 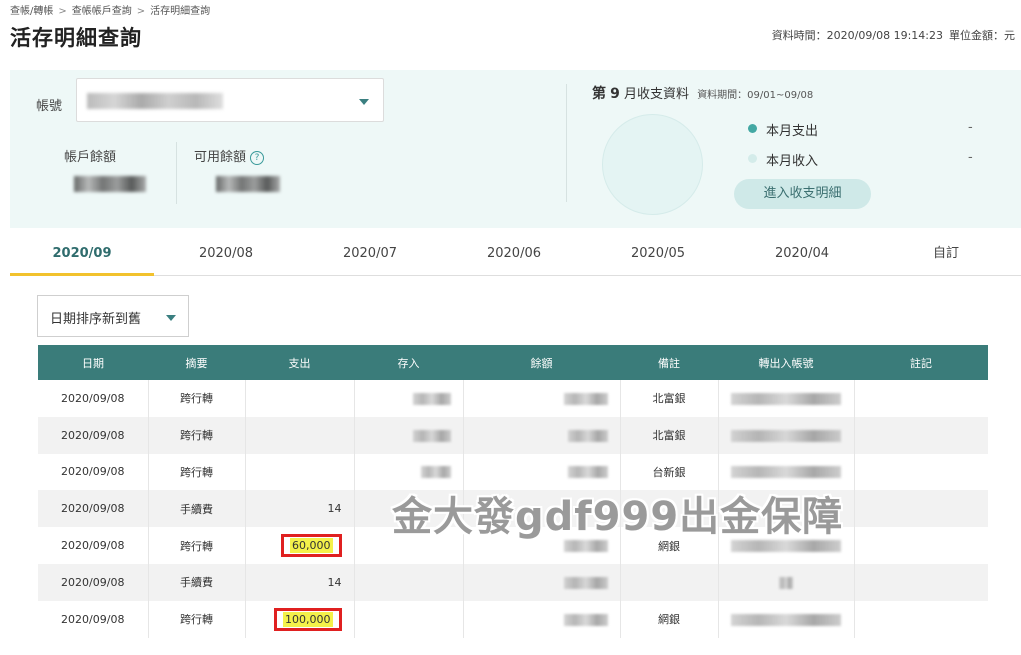 I want to click on breadcrumb-item: 查帳/轉帳, so click(x=31, y=11).